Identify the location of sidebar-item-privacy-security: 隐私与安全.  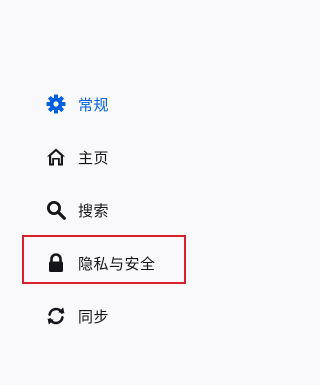
(100, 263).